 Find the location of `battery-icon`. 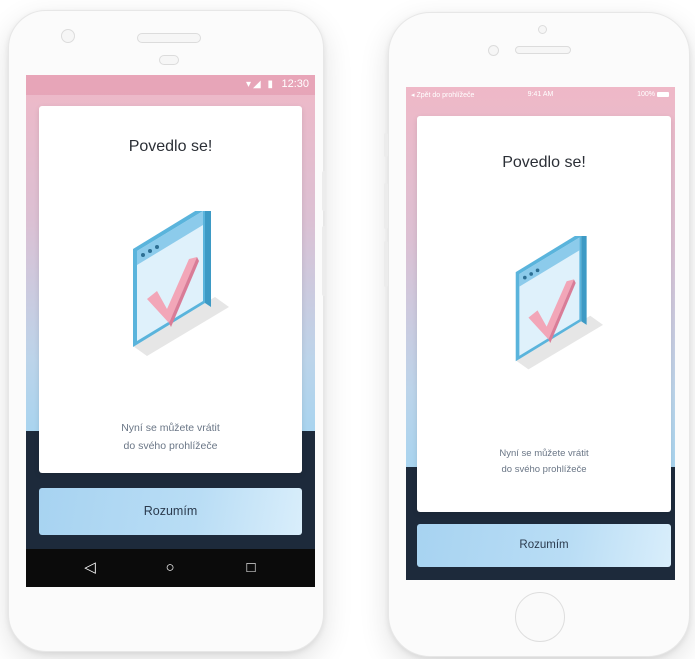

battery-icon is located at coordinates (663, 94).